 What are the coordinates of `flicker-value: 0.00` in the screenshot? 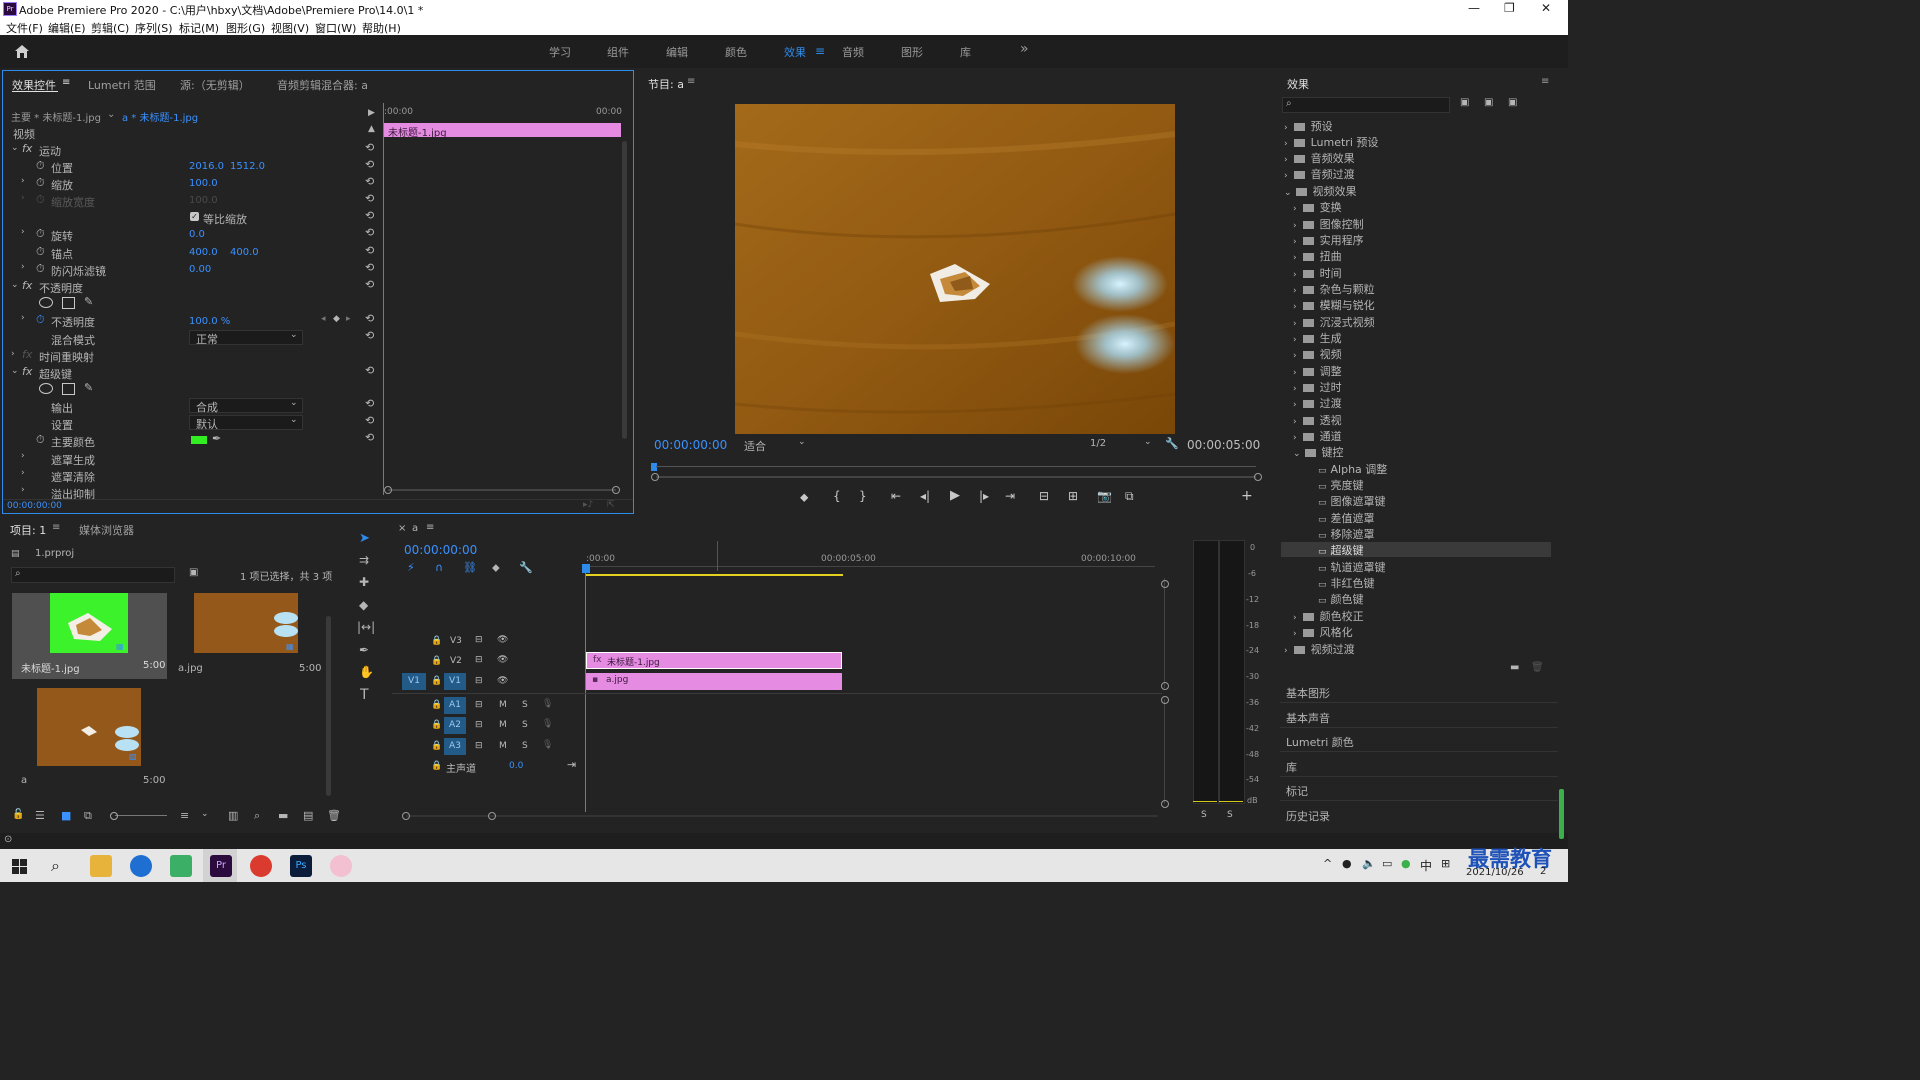 It's located at (200, 269).